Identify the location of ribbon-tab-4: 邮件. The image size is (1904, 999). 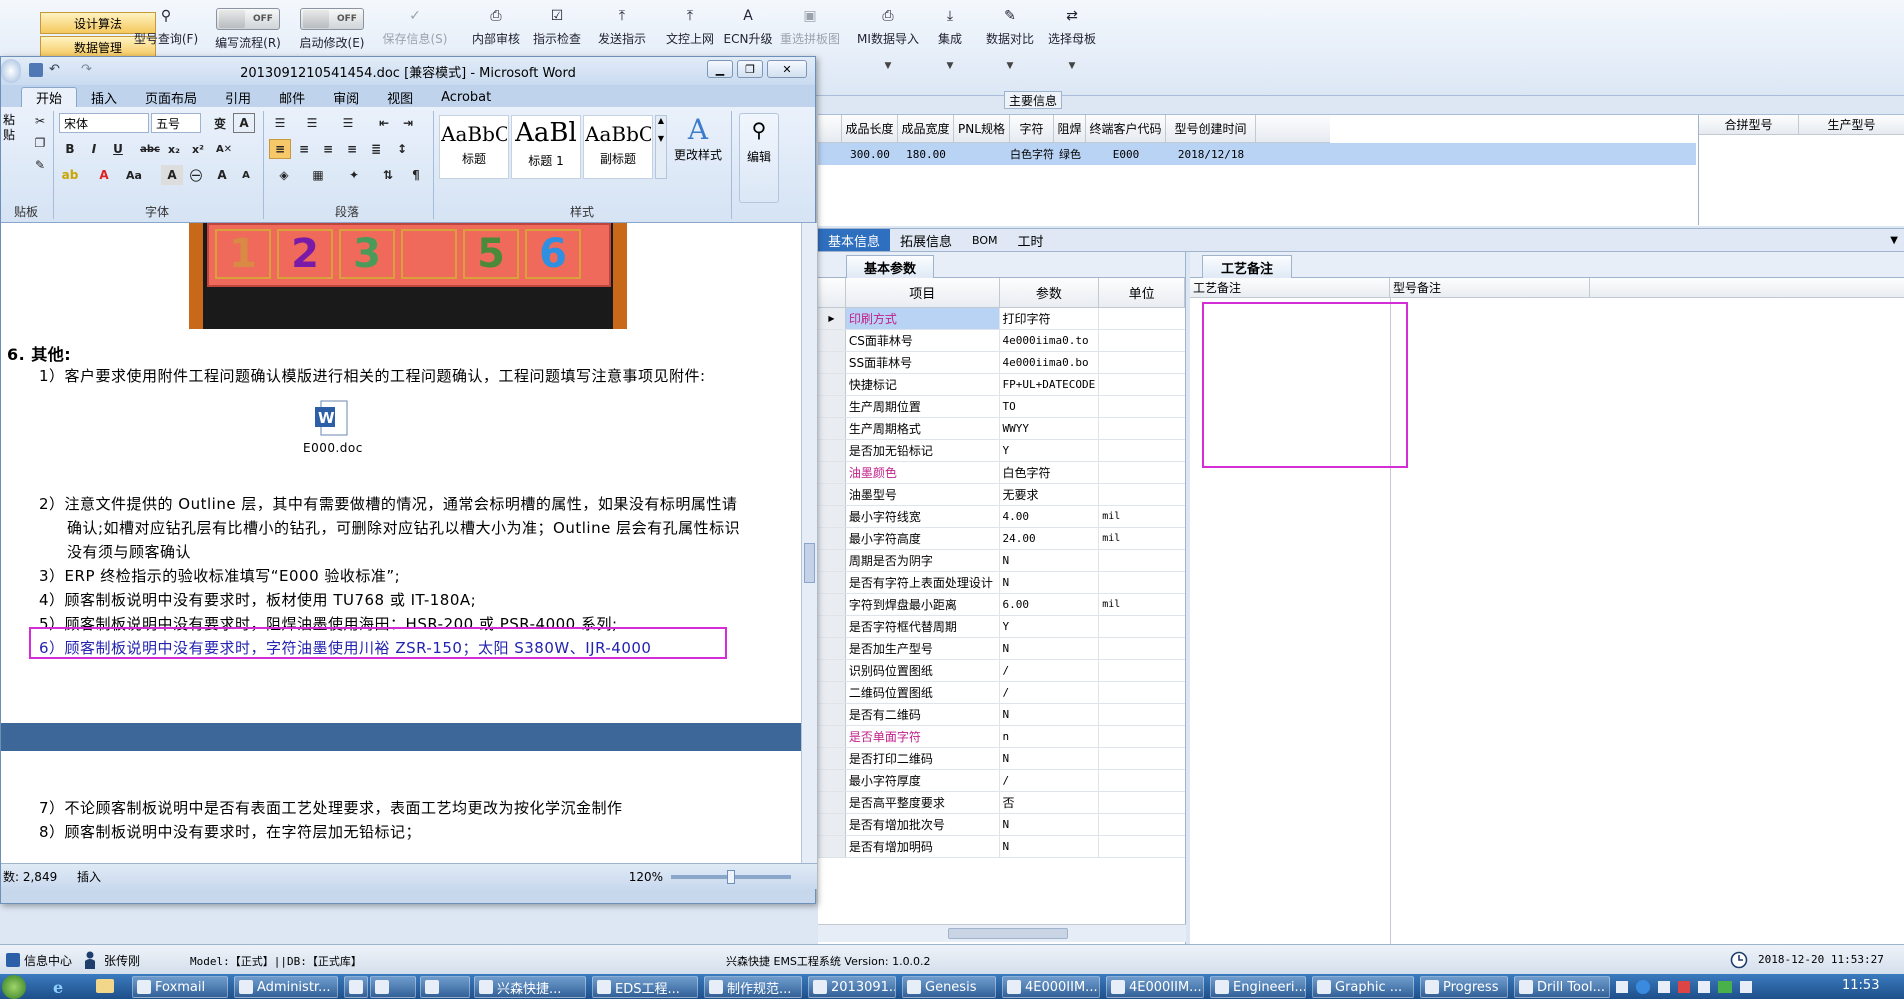
(292, 97).